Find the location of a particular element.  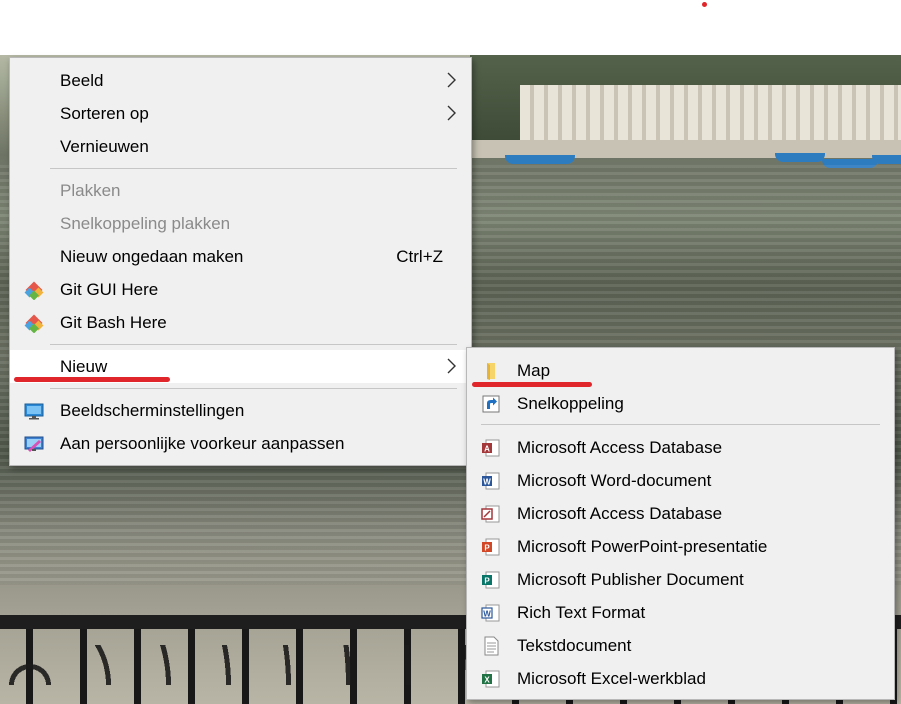

excel-icon: X is located at coordinates (491, 679).